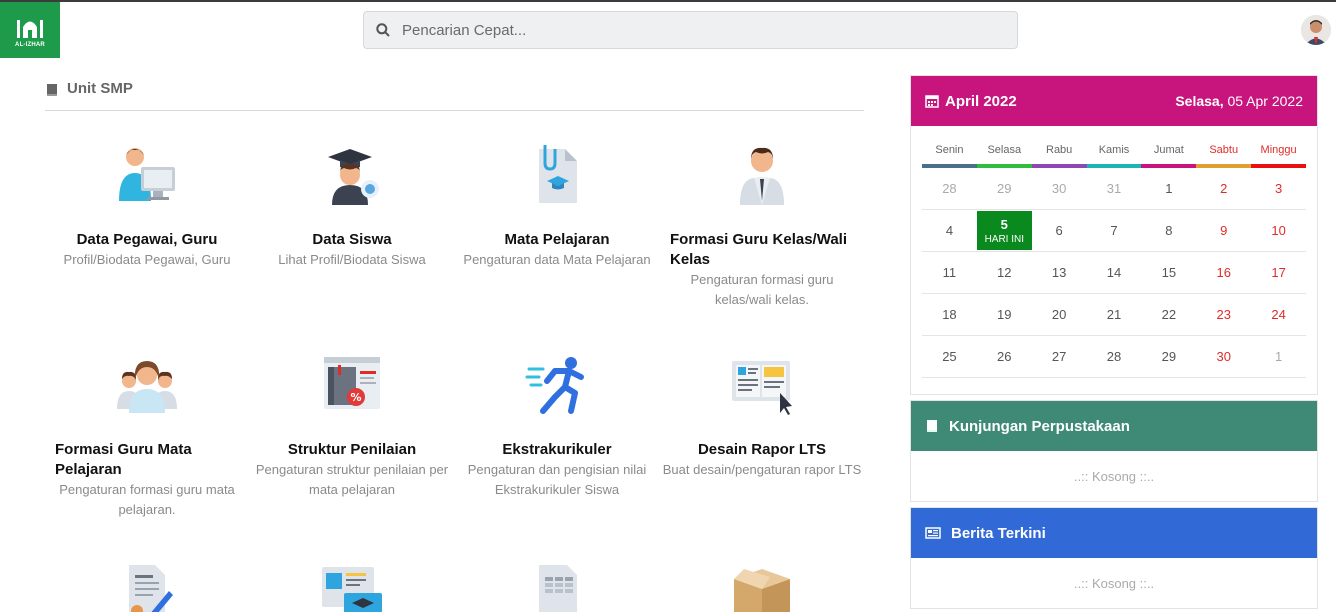 The height and width of the screenshot is (612, 1336). What do you see at coordinates (758, 249) in the screenshot?
I see `tile-title: Formasi Guru Kelas/Wali Kelas` at bounding box center [758, 249].